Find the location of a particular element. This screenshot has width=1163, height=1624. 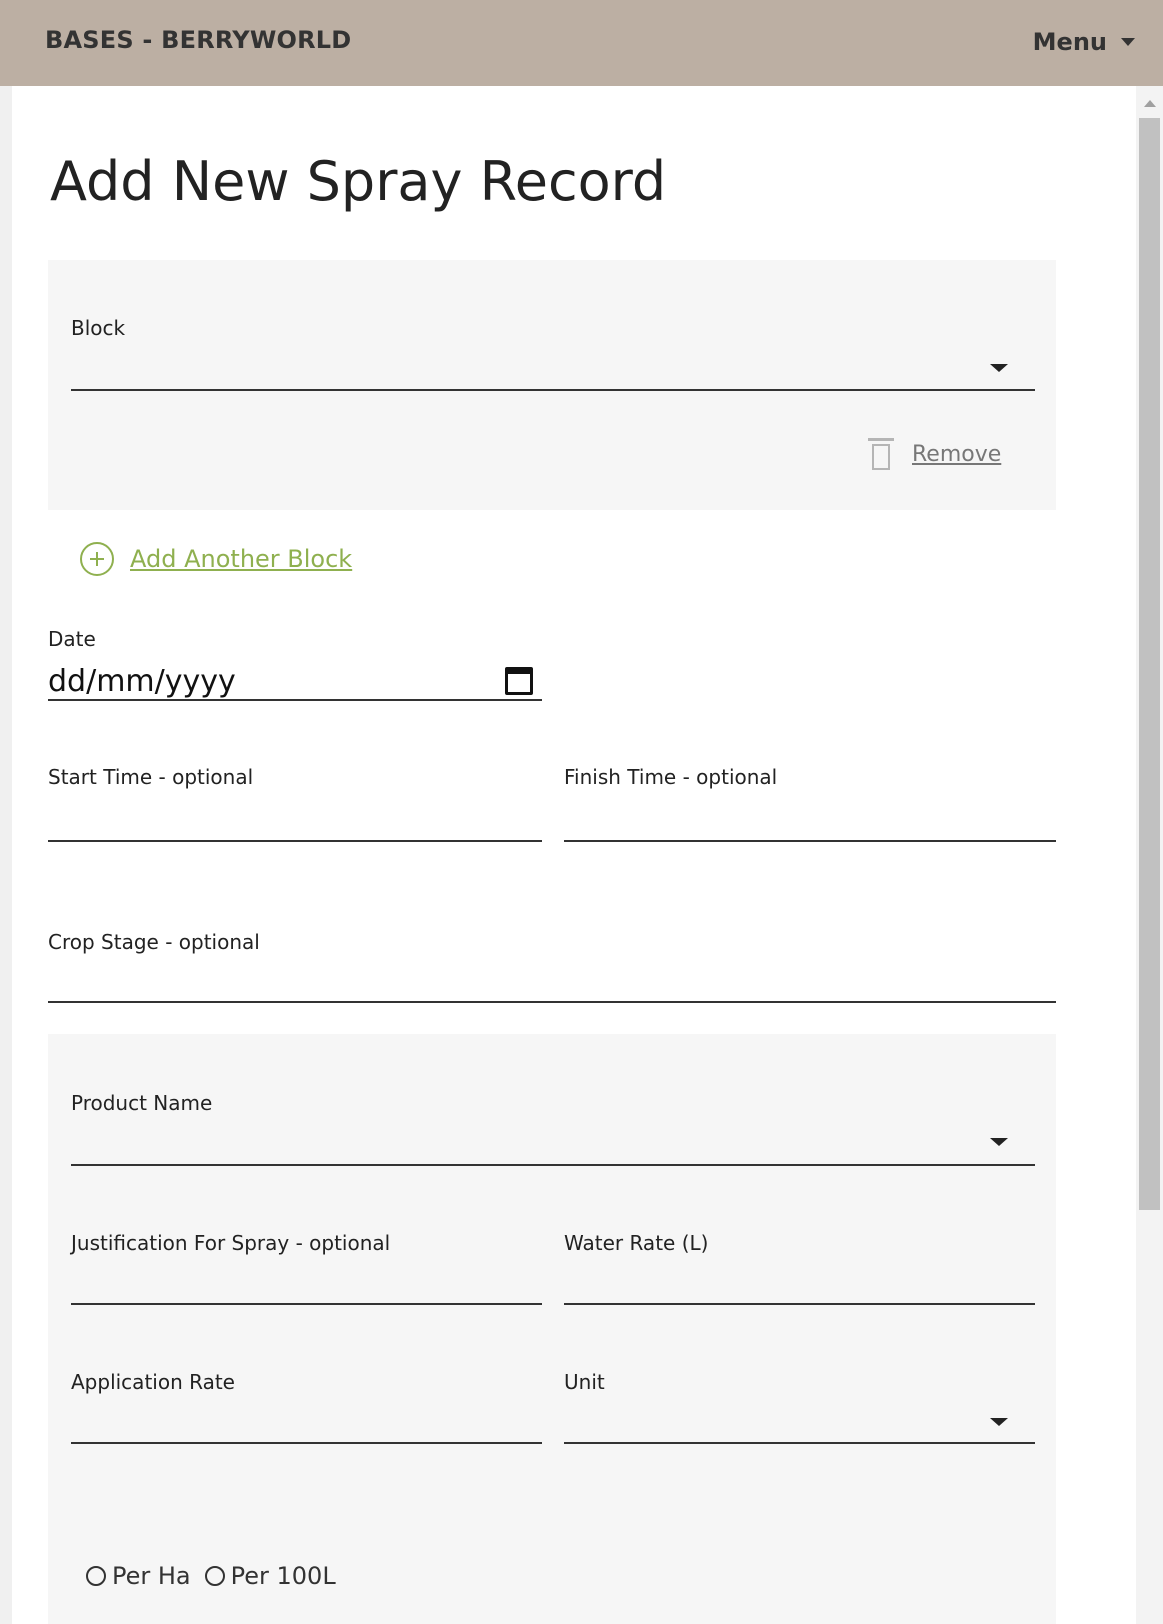

product-name-select is located at coordinates (553, 1140).